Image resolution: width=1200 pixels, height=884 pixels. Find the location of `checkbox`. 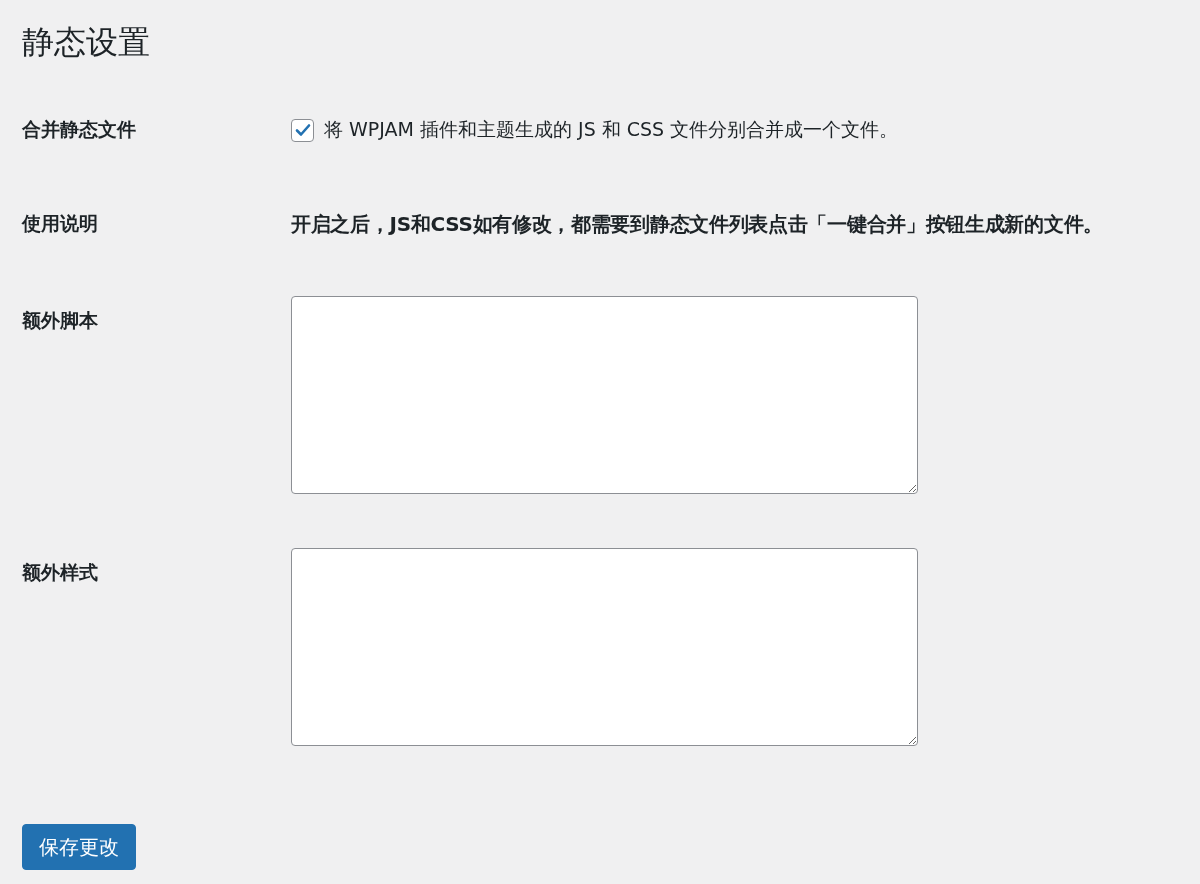

checkbox is located at coordinates (302, 130).